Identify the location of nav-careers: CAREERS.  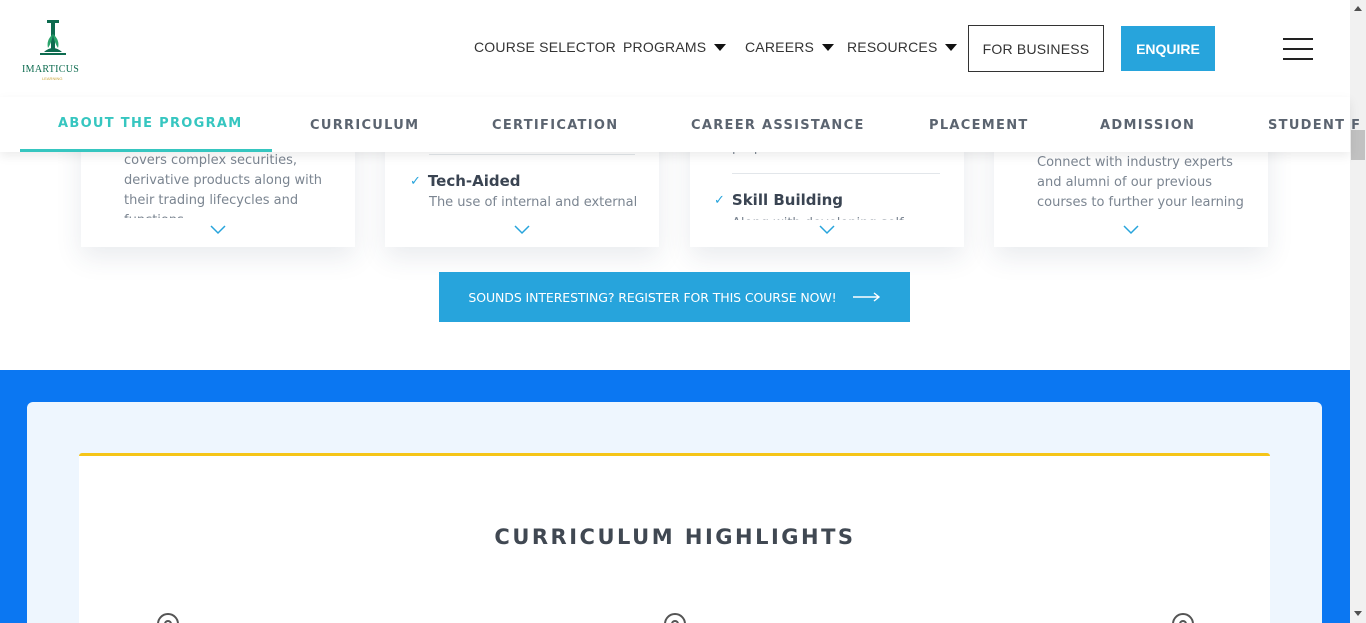
(790, 47).